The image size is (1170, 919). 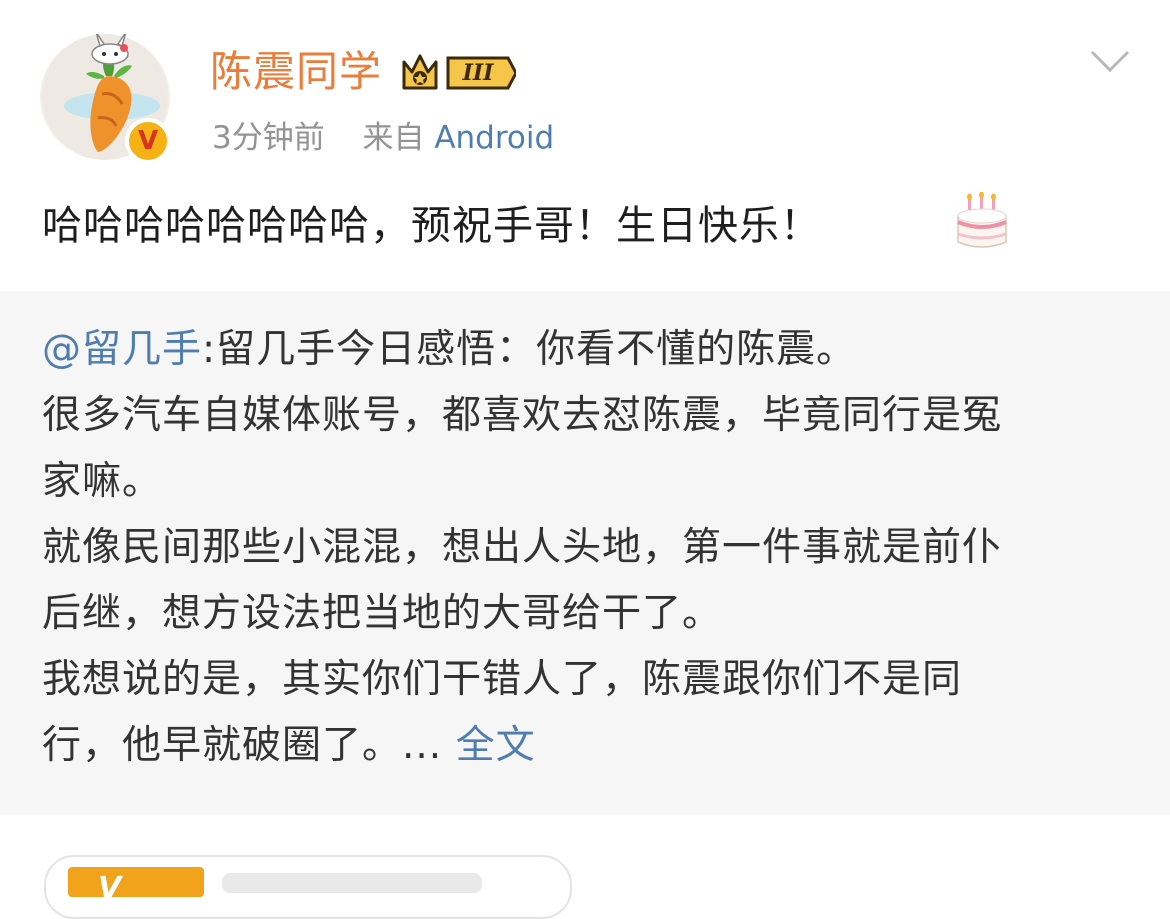 What do you see at coordinates (496, 745) in the screenshot?
I see `full-text-link: 全文` at bounding box center [496, 745].